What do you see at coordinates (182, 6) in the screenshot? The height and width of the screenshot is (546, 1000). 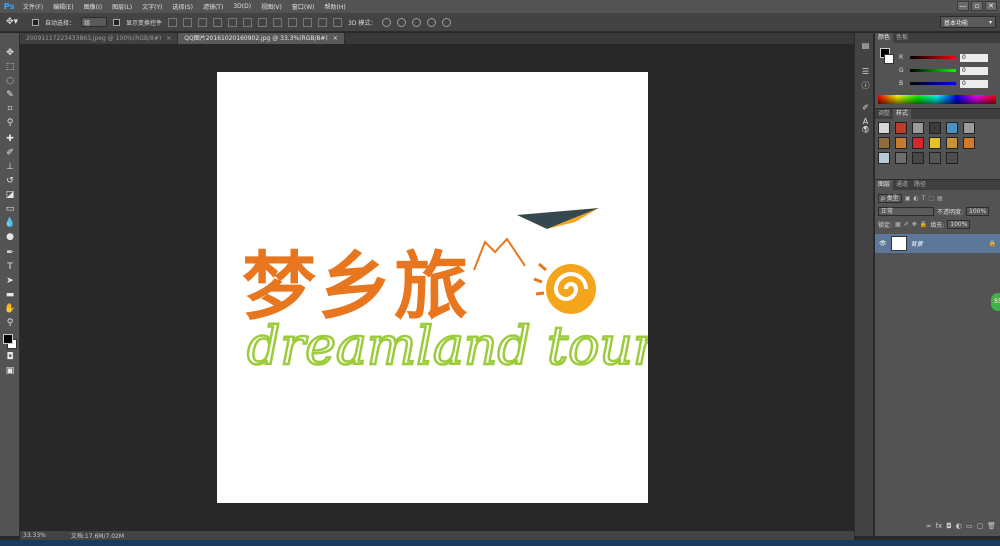 I see `menu-select: 选择(S)` at bounding box center [182, 6].